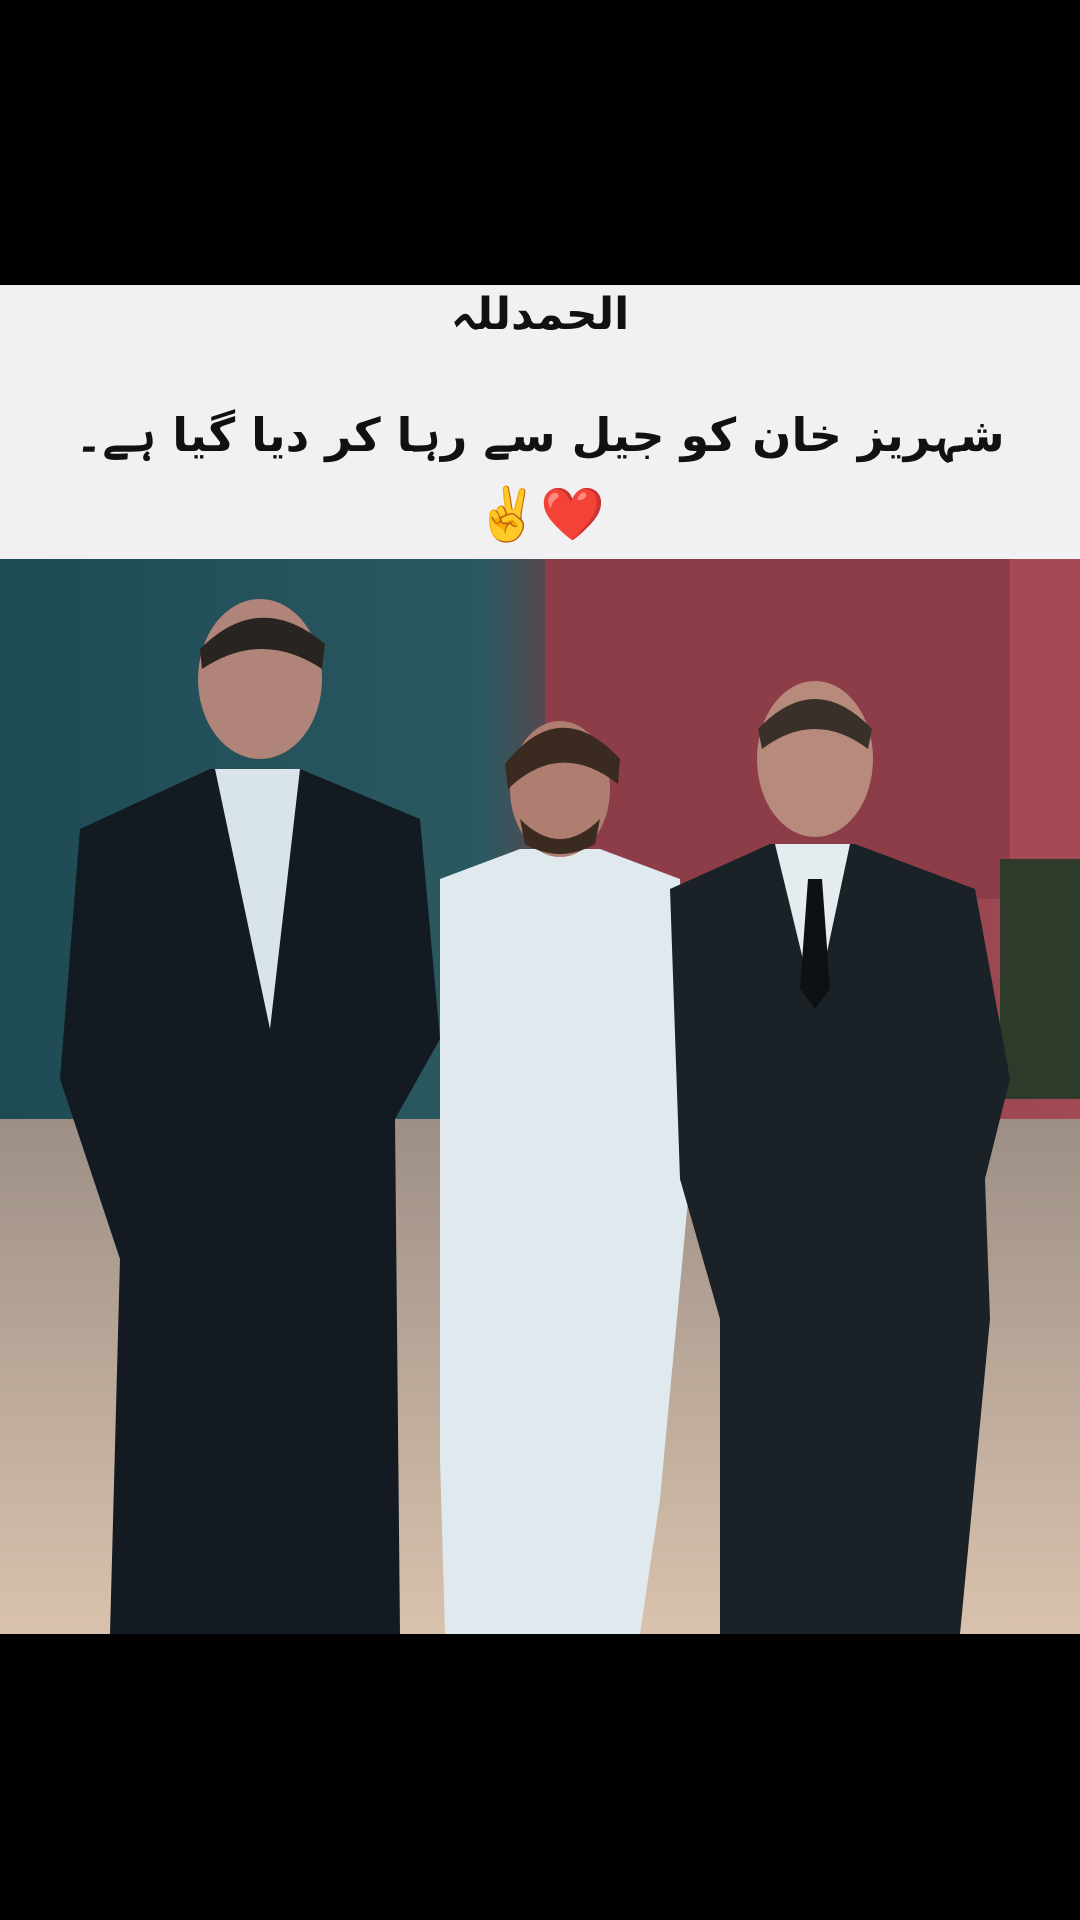 This screenshot has height=1920, width=1080. What do you see at coordinates (540, 435) in the screenshot?
I see `caption-text: شہریز خان کو جیل سے رہا کر دیا گیا ہے۔` at bounding box center [540, 435].